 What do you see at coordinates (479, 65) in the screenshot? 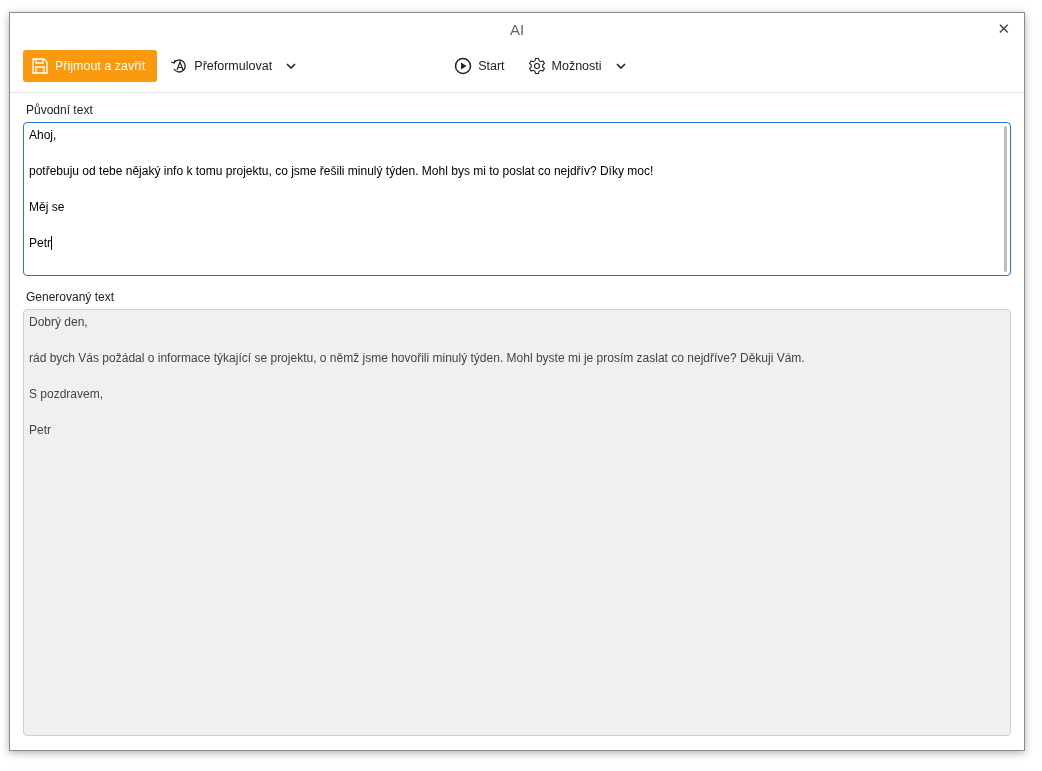
I see `toolbar-button: Start` at bounding box center [479, 65].